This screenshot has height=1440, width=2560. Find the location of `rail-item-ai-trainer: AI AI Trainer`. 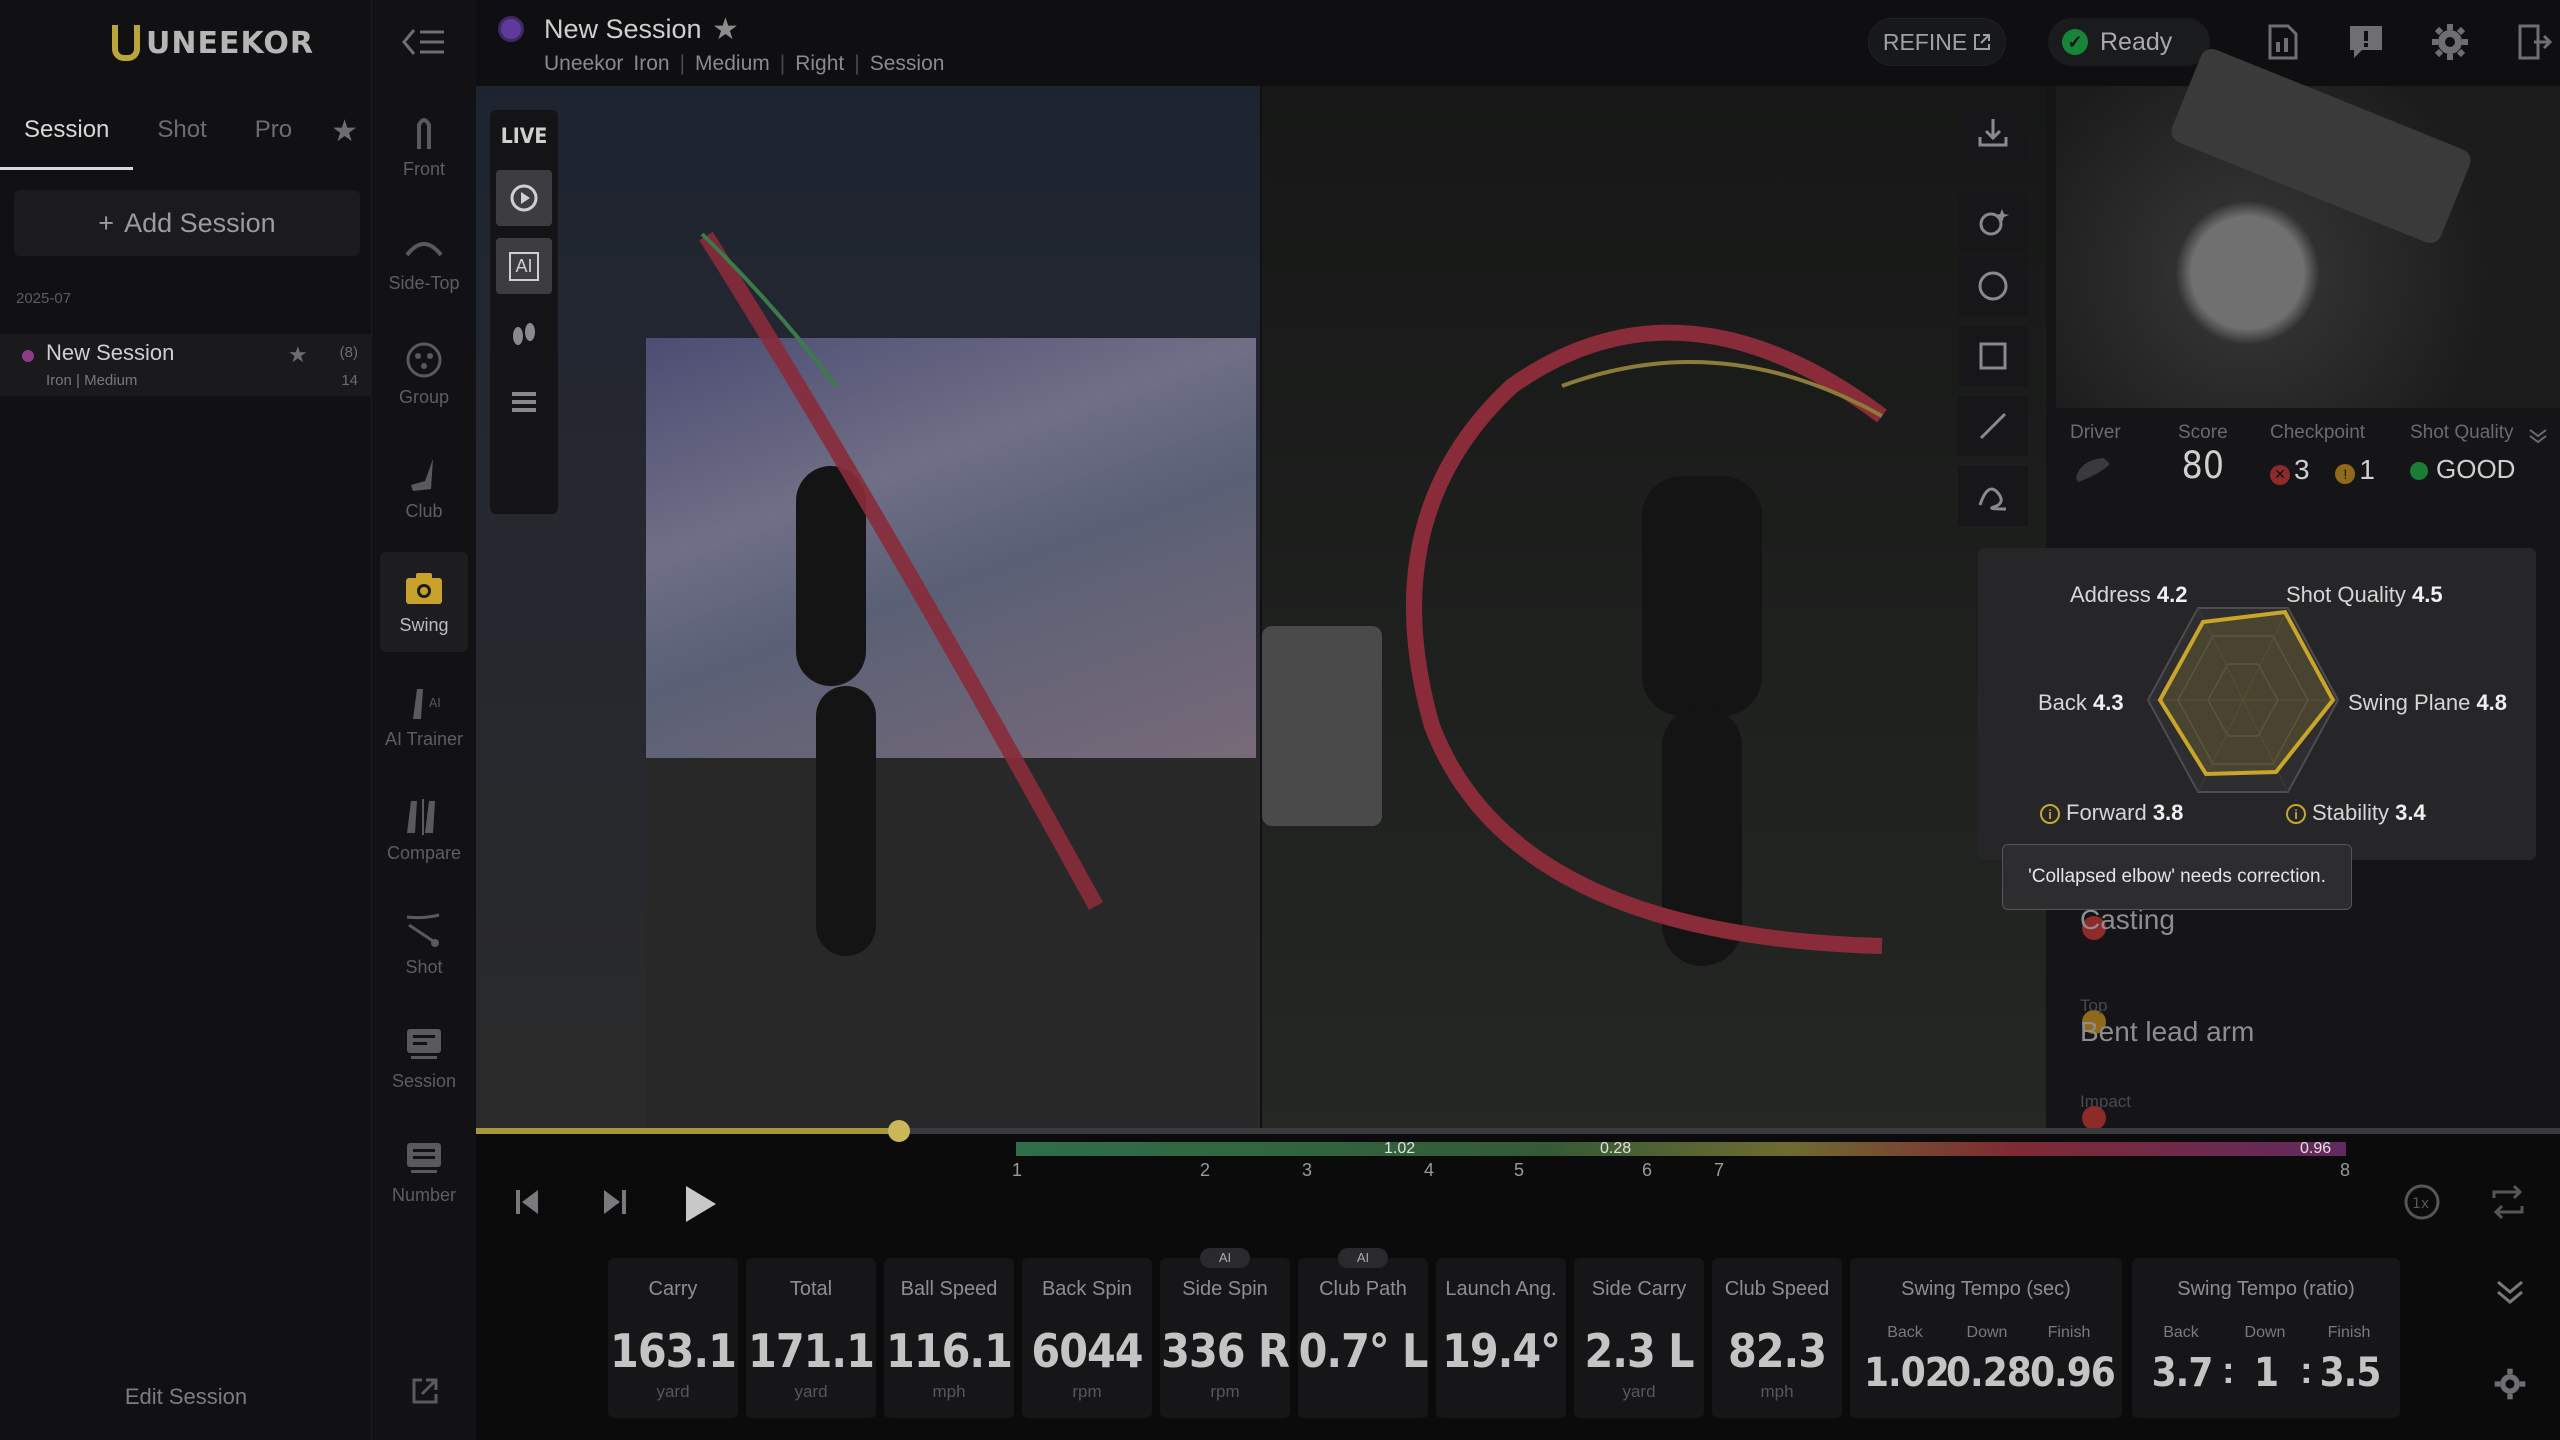

rail-item-ai-trainer: AI AI Trainer is located at coordinates (424, 716).